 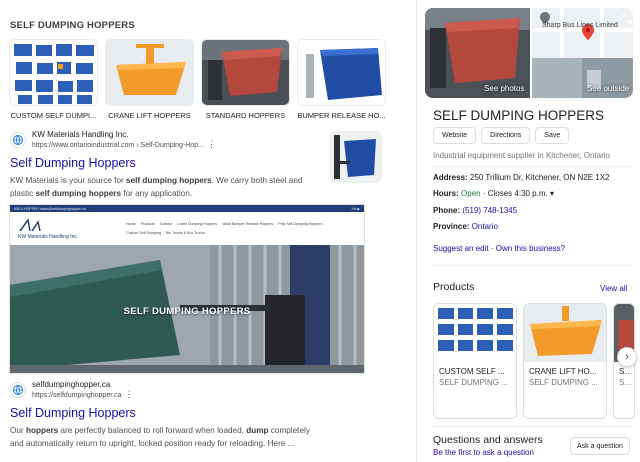 I want to click on own-business-link: Own this business?, so click(x=530, y=248).